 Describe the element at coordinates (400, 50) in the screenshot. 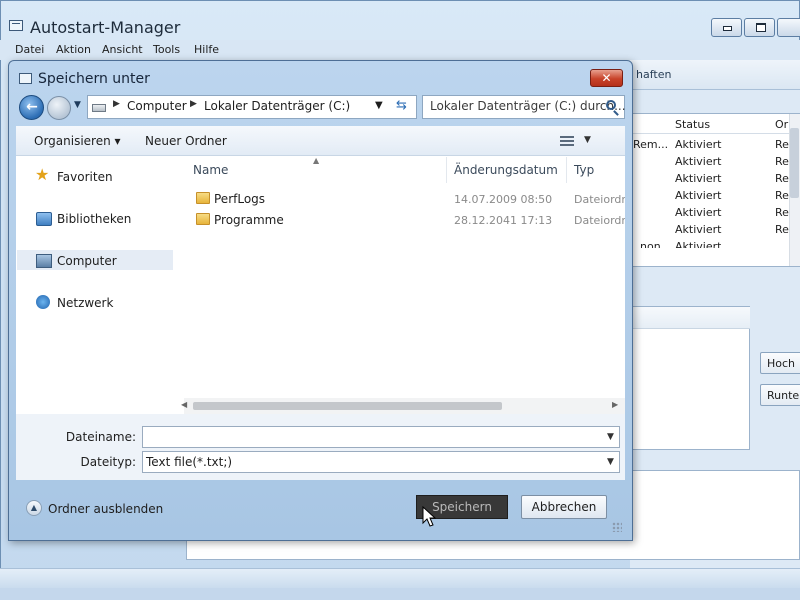

I see `menu-bar: Datei Aktion Ansicht Tools Hilfe` at that location.